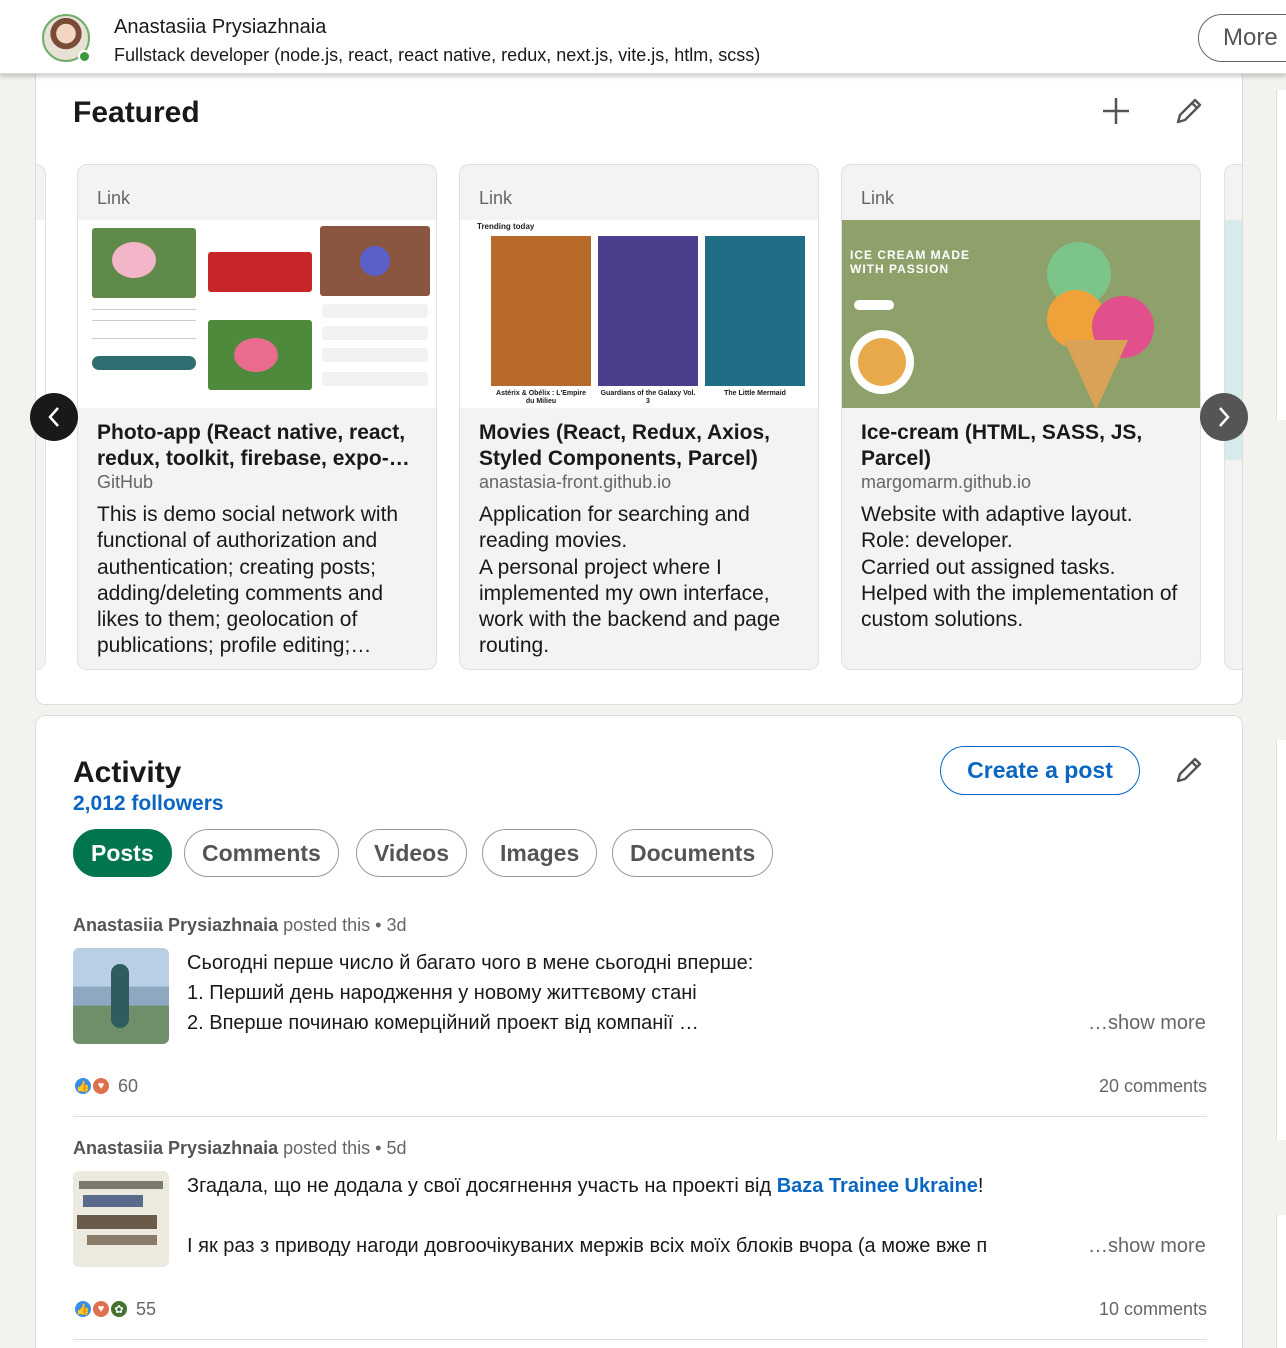 This screenshot has height=1348, width=1286. I want to click on item-source: anastasia-front.github.io, so click(575, 482).